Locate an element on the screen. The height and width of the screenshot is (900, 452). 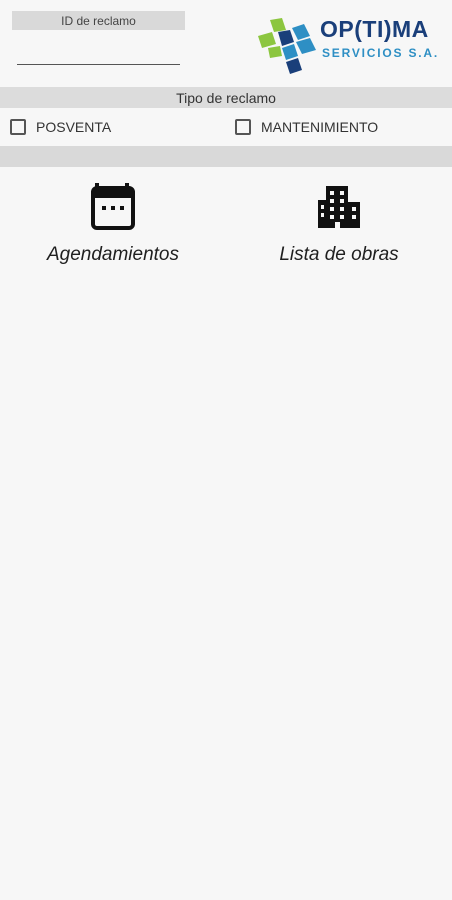
claim-id-input is located at coordinates (98, 51).